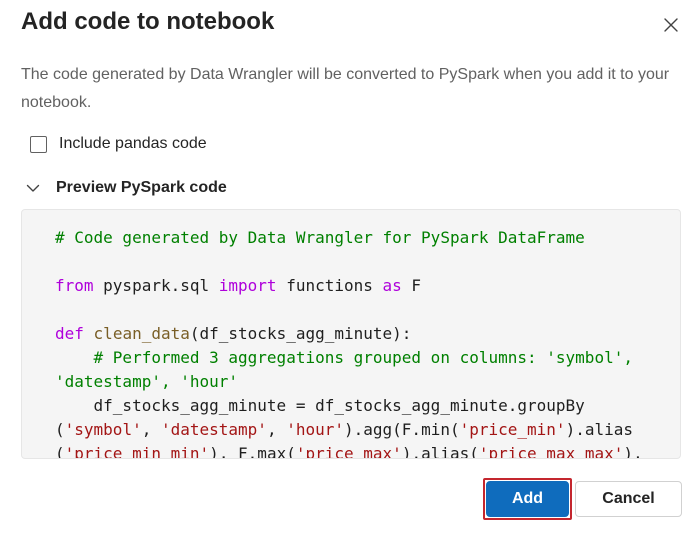  Describe the element at coordinates (512, 429) in the screenshot. I see `code-token-str: 'price_min'` at that location.